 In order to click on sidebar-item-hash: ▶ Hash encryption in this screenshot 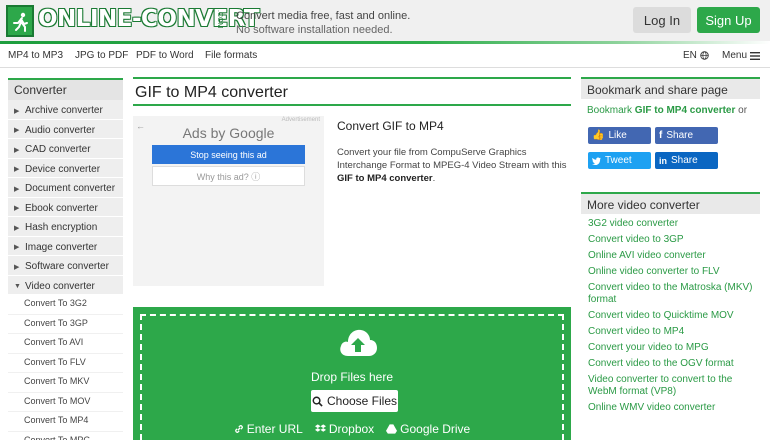, I will do `click(65, 227)`.